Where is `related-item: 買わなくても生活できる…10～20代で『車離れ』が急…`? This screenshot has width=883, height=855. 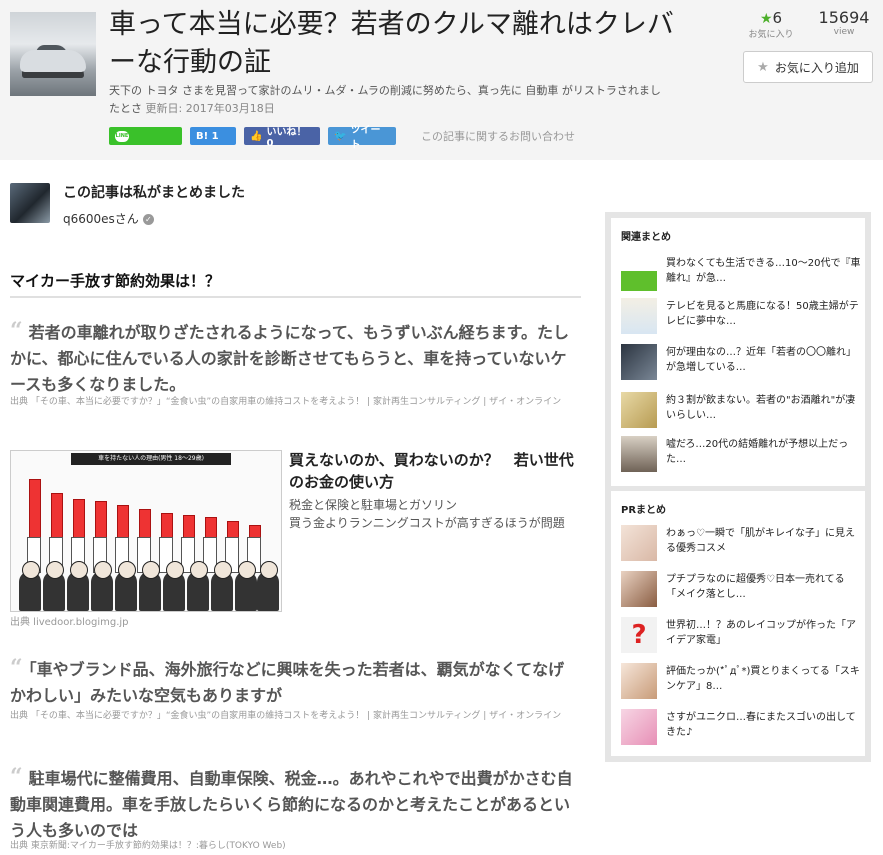 related-item: 買わなくても生活できる…10～20代で『車離れ』が急… is located at coordinates (741, 273).